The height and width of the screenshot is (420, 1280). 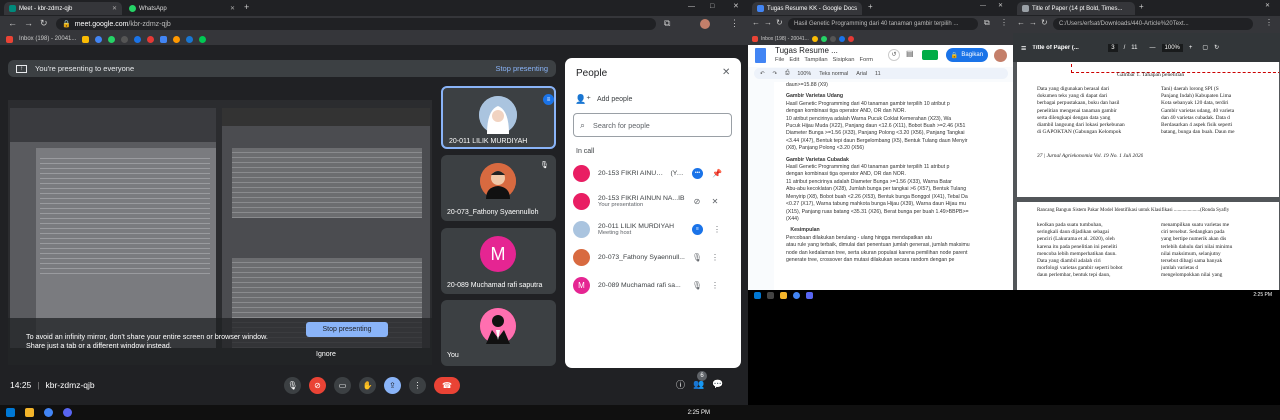 What do you see at coordinates (762, 74) in the screenshot?
I see `undo-icon: ↶` at bounding box center [762, 74].